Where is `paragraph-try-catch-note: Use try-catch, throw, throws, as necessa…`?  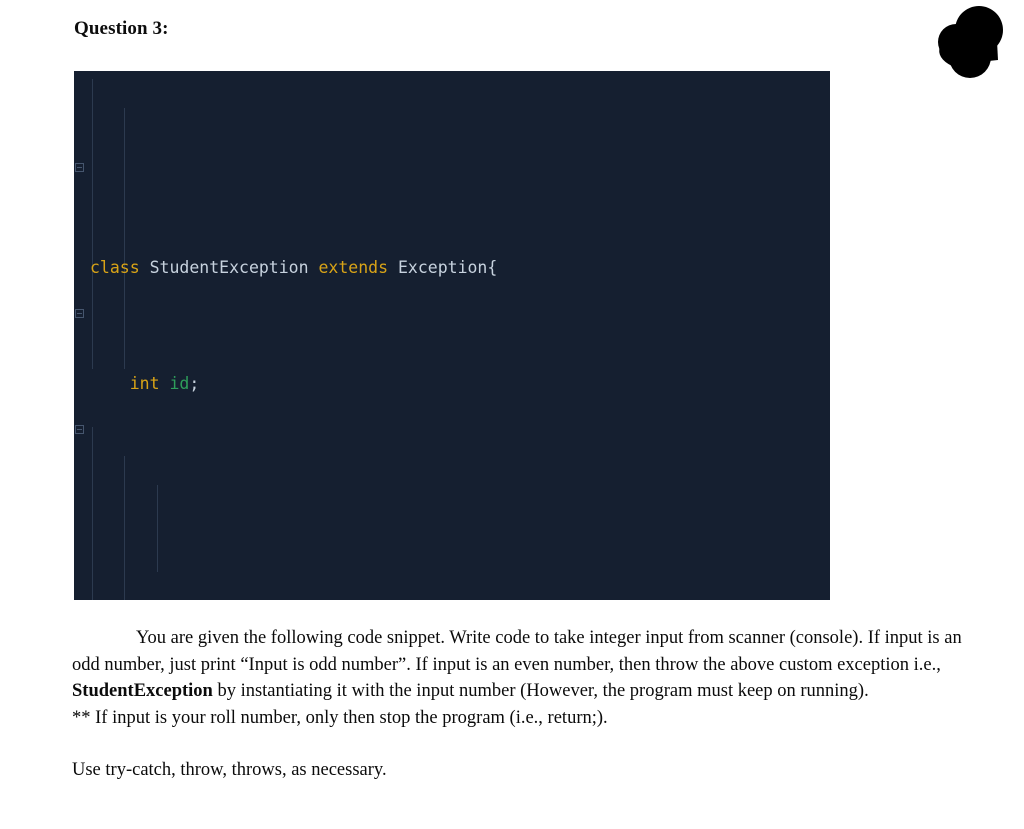
paragraph-try-catch-note: Use try-catch, throw, throws, as necessa… is located at coordinates (229, 770).